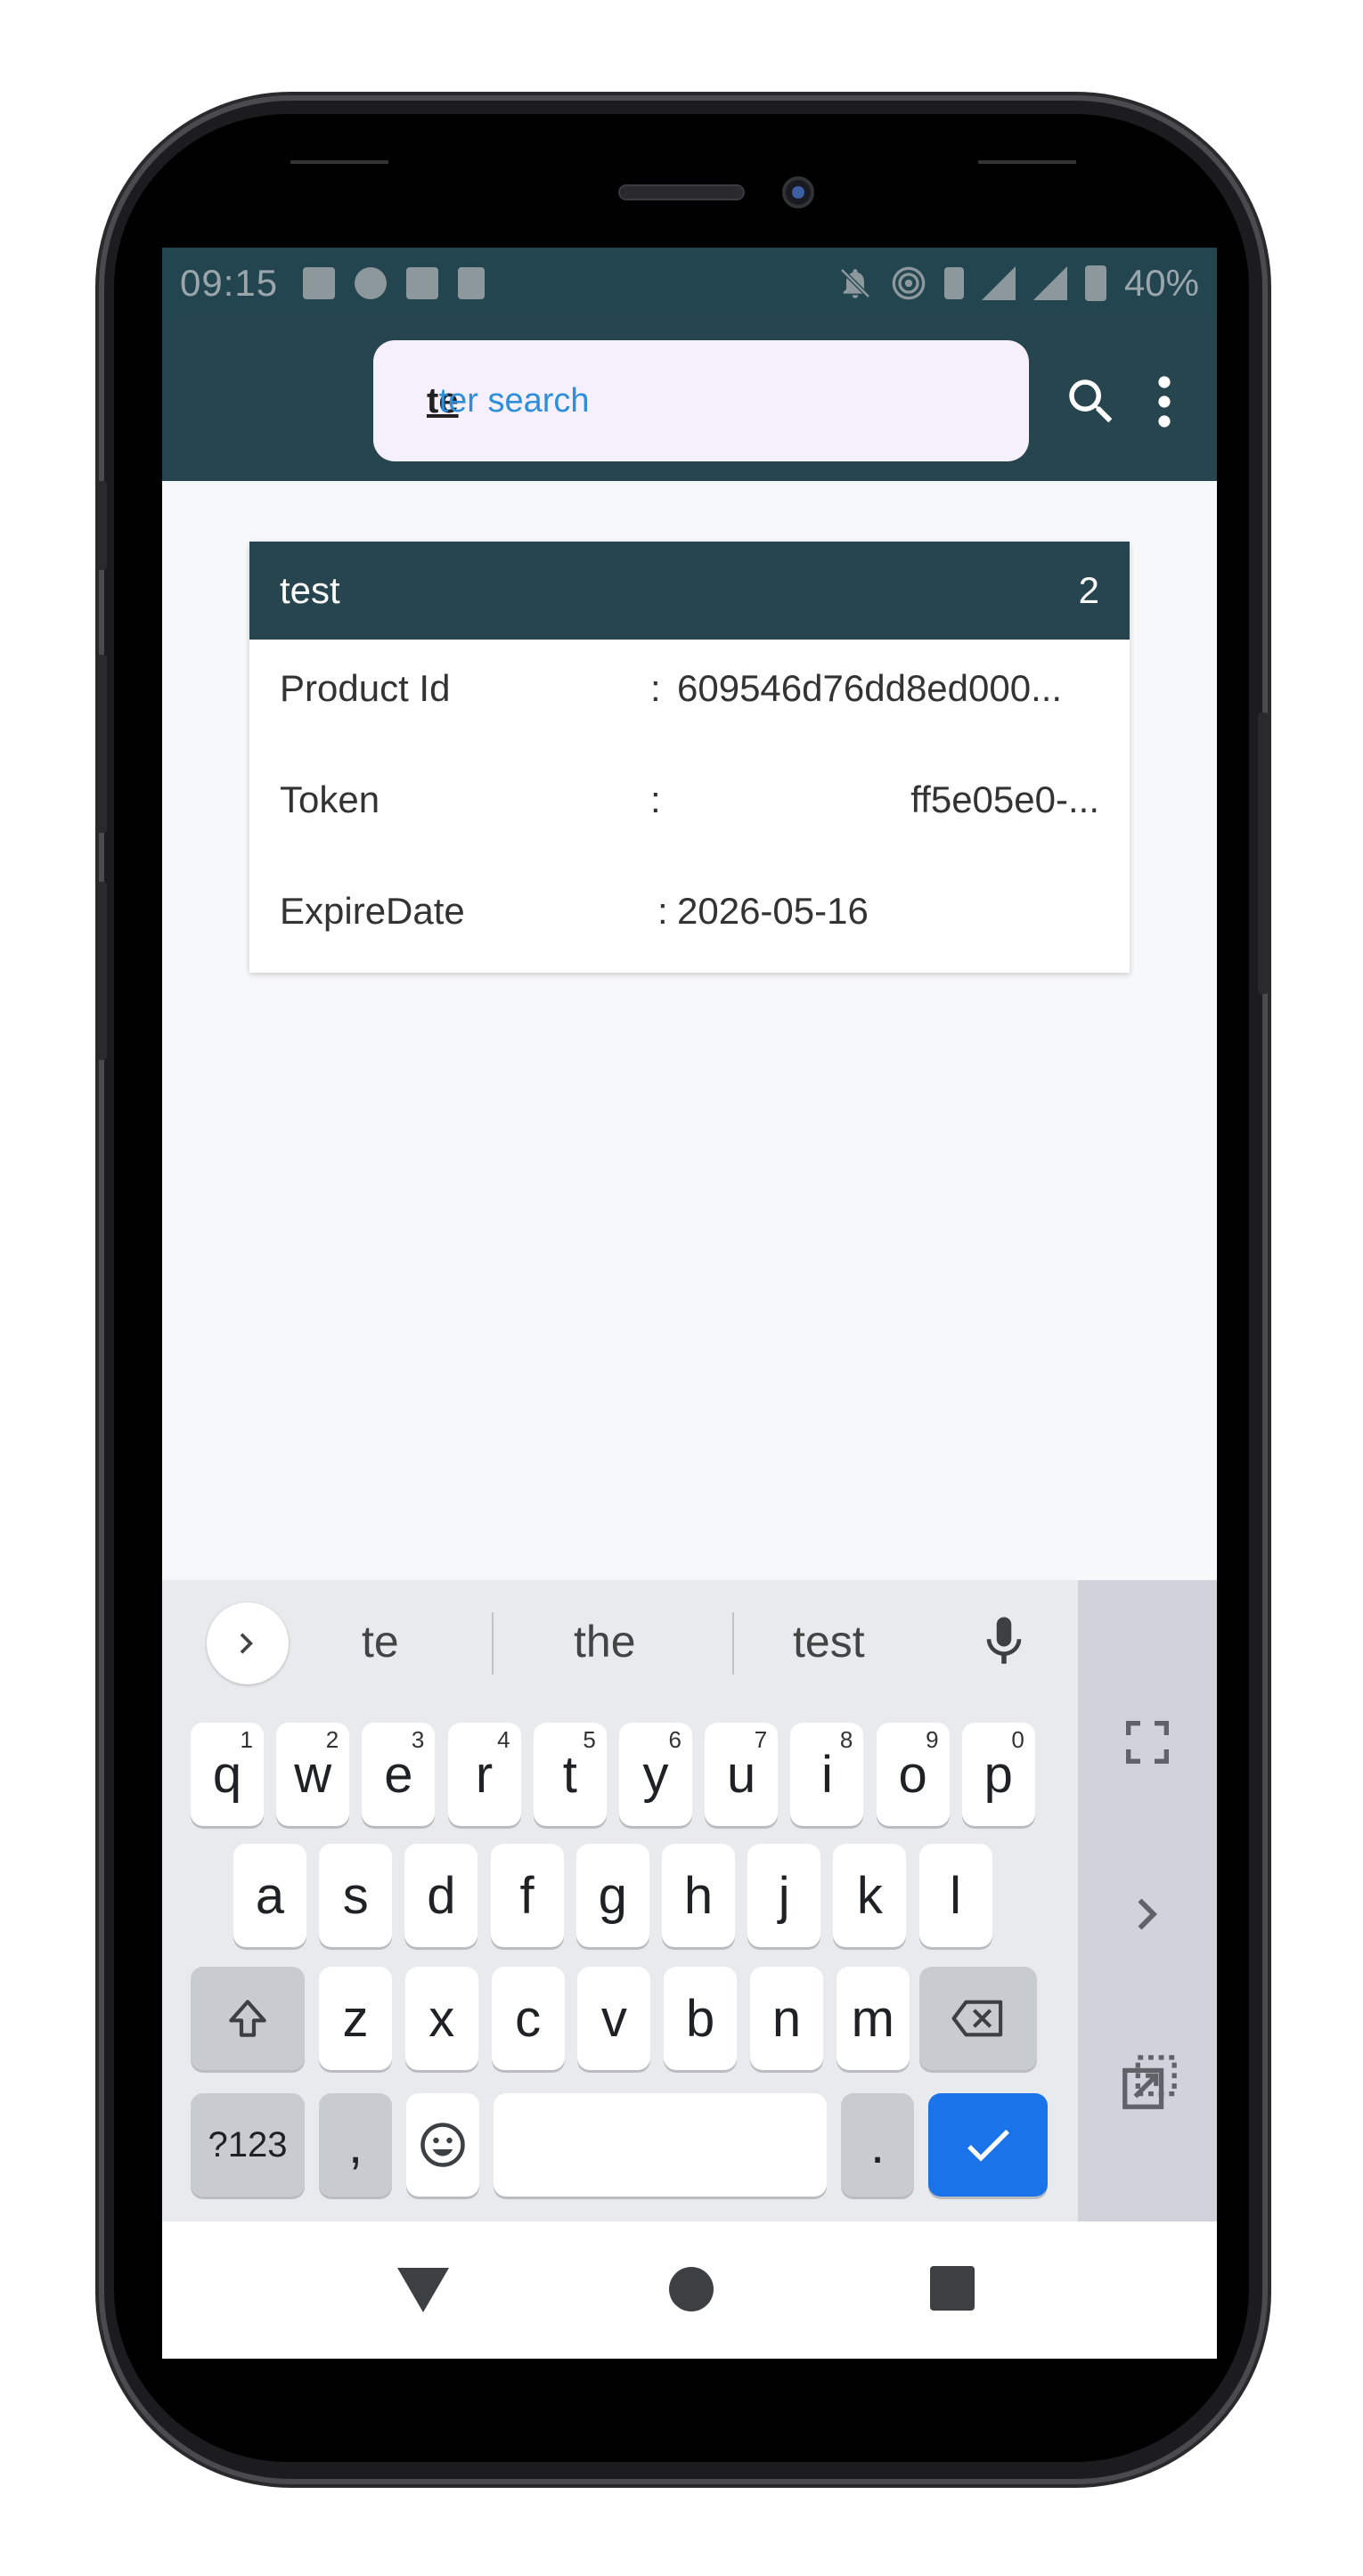  Describe the element at coordinates (371, 283) in the screenshot. I see `chat-bubble-icon` at that location.